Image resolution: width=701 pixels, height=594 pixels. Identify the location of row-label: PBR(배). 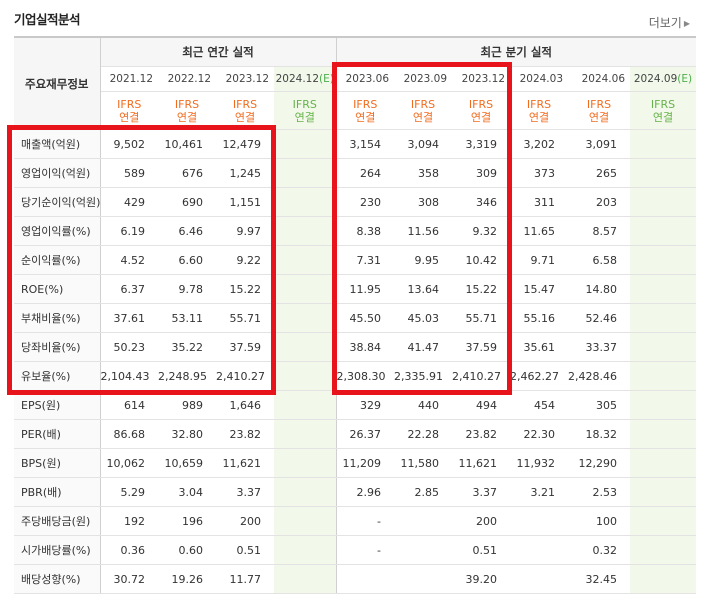
(57, 492).